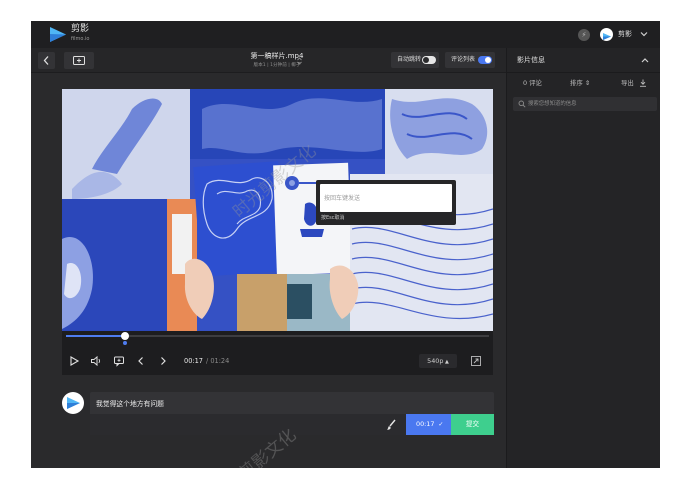 Image resolution: width=690 pixels, height=490 pixels. Describe the element at coordinates (141, 361) in the screenshot. I see `previous-frame-icon` at that location.